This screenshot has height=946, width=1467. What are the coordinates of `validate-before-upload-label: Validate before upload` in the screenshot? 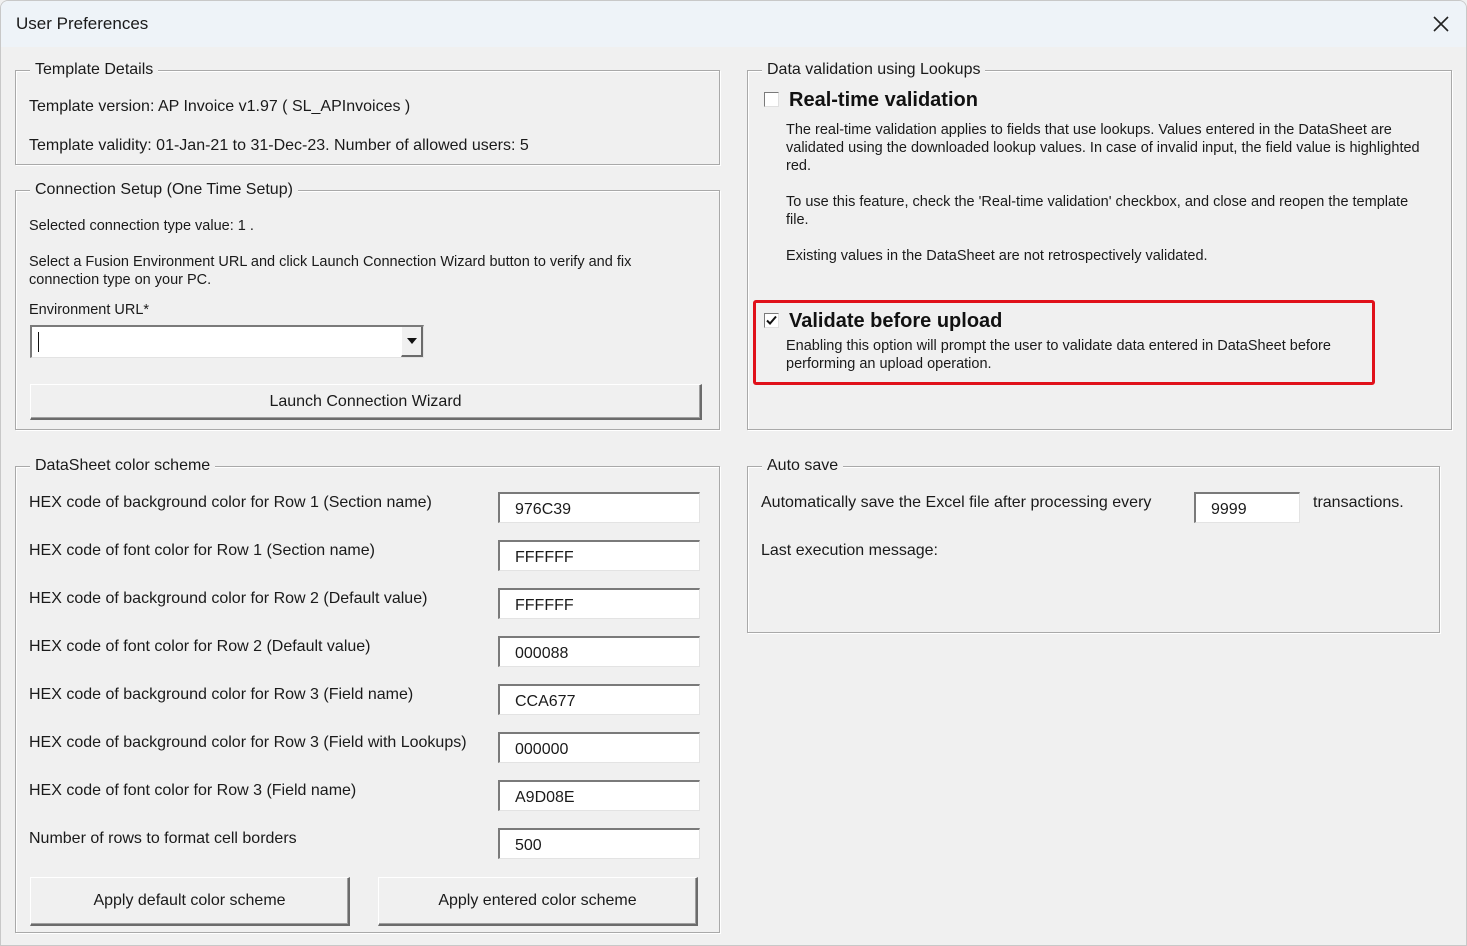 It's located at (895, 321).